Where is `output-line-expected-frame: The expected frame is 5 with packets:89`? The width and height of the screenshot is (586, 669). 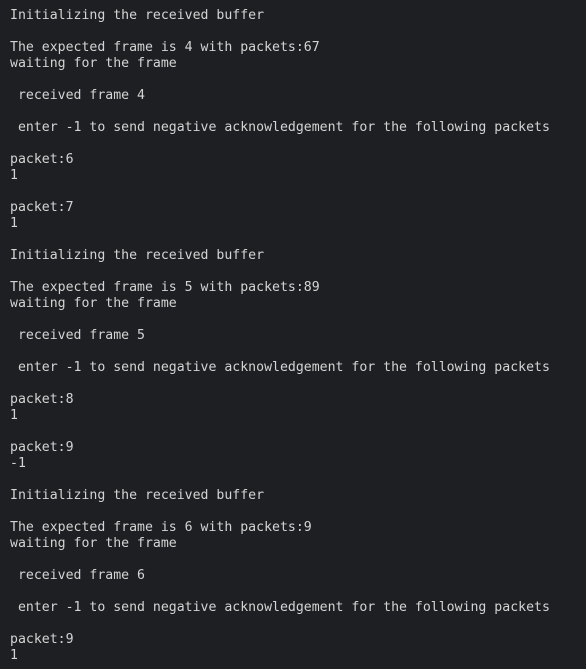 output-line-expected-frame: The expected frame is 5 with packets:89 is located at coordinates (165, 287).